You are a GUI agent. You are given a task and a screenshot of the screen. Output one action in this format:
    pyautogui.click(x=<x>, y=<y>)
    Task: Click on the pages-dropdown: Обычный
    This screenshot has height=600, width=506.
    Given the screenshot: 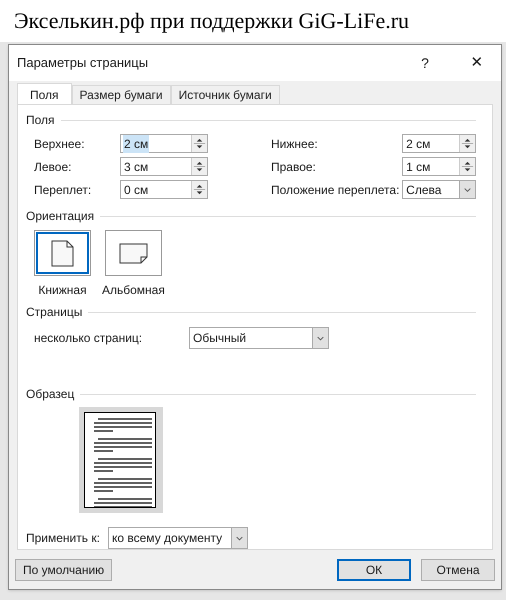 What is the action you would take?
    pyautogui.click(x=259, y=338)
    